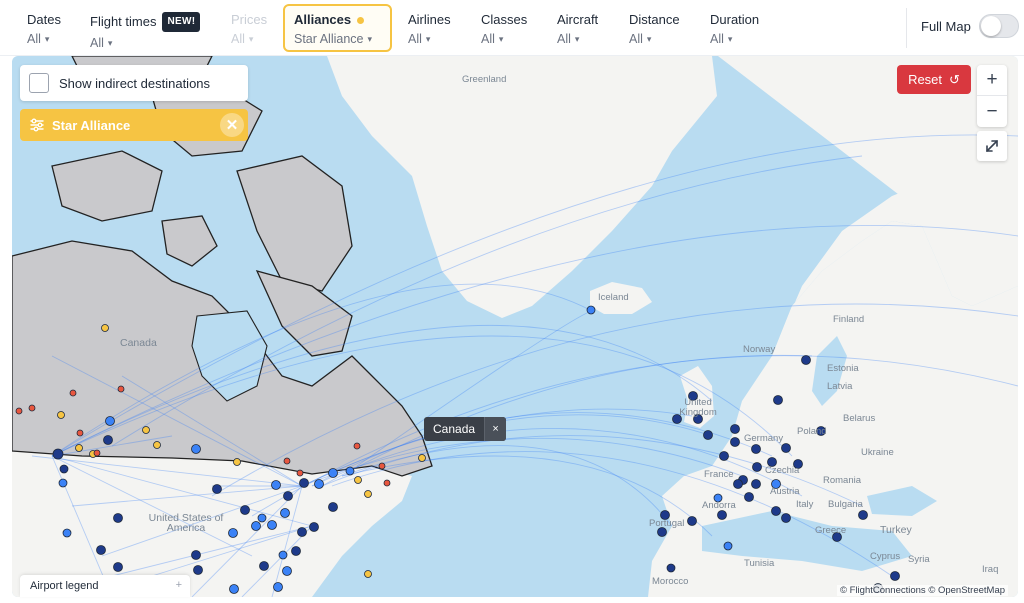 This screenshot has height=603, width=1024. What do you see at coordinates (123, 21) in the screenshot?
I see `filter-label: Flight times` at bounding box center [123, 21].